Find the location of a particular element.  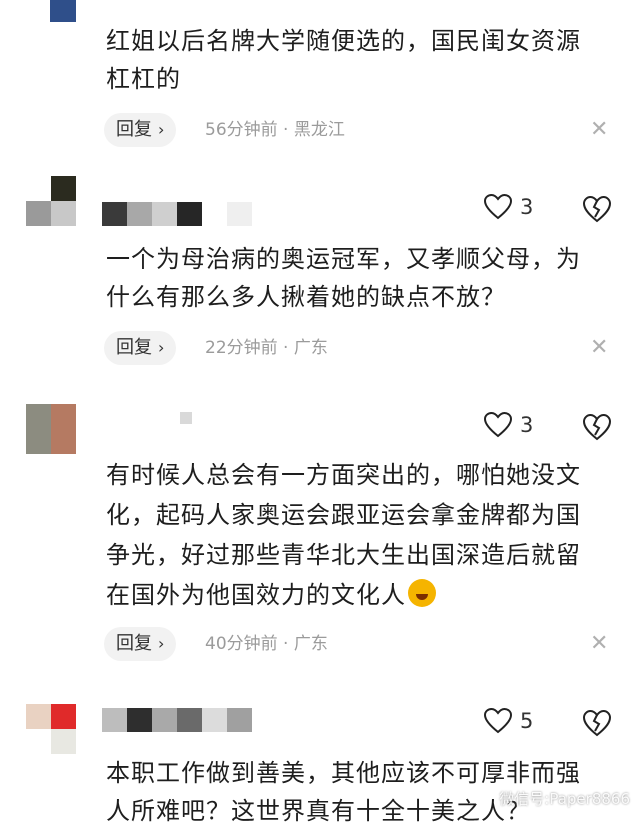

comment-meta: 56分钟前 · 黑龙江 is located at coordinates (275, 130).